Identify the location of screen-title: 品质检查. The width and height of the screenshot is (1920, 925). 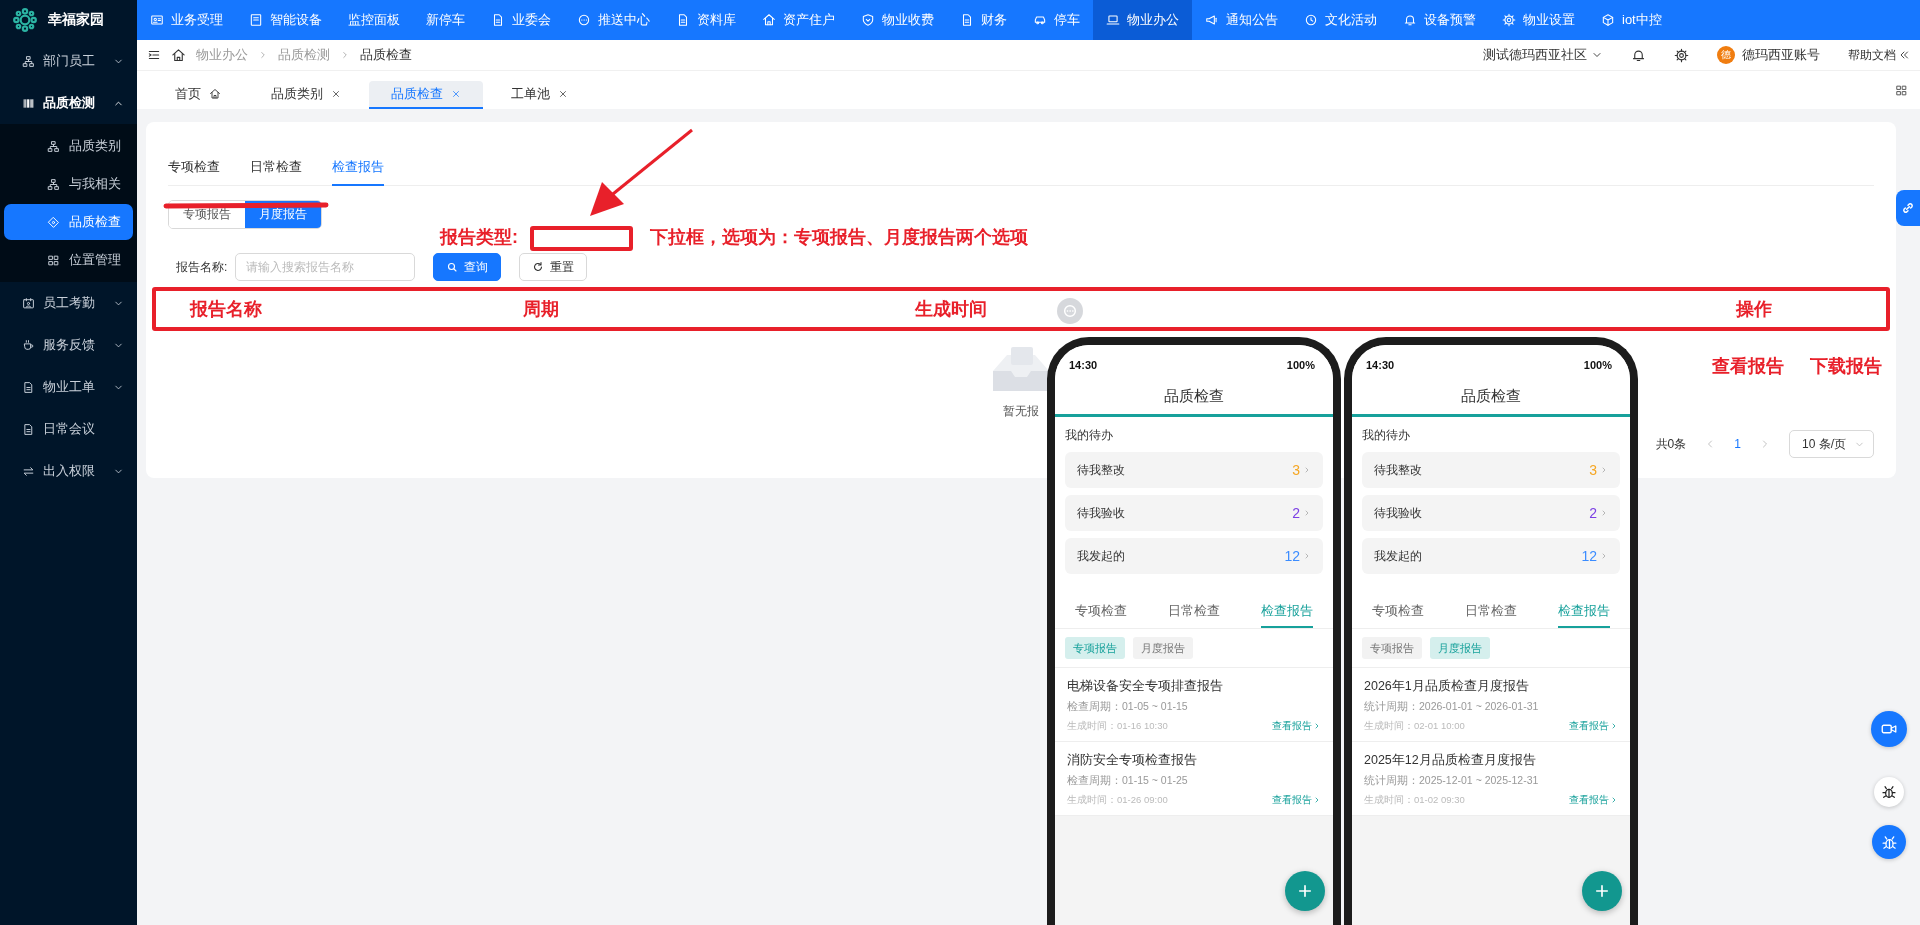
(1194, 394).